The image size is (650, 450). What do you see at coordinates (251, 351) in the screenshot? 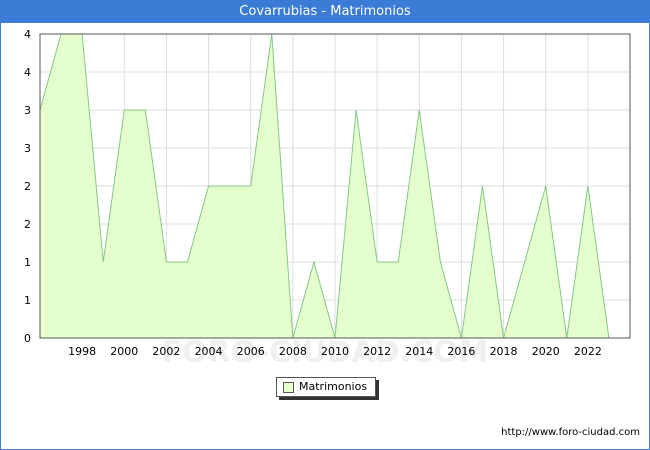
I see `x-tick-label: 2006` at bounding box center [251, 351].